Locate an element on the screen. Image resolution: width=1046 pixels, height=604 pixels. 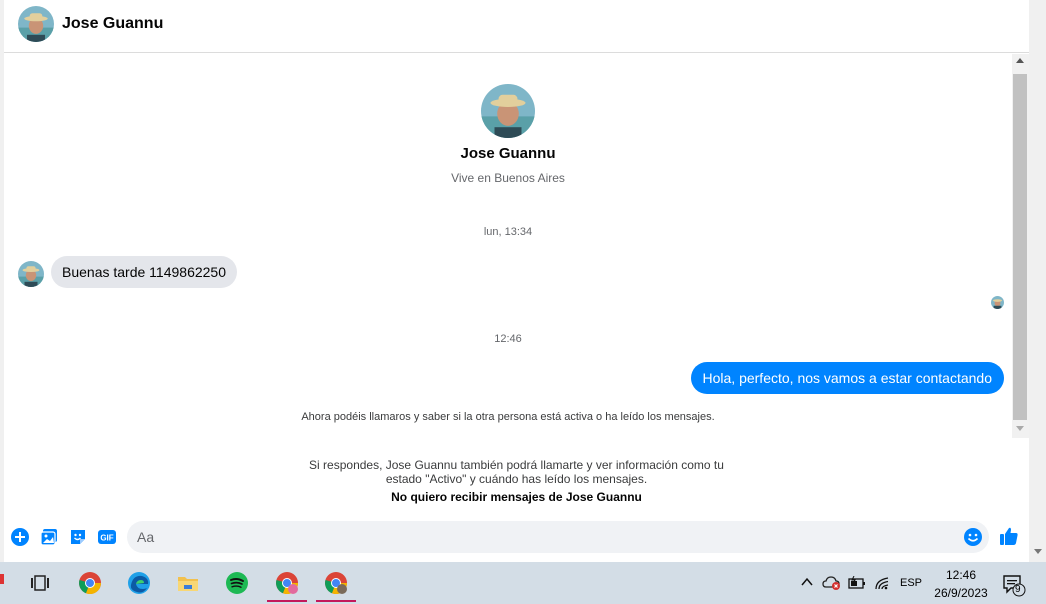
profile-name: Jose Guannu is located at coordinates (508, 153).